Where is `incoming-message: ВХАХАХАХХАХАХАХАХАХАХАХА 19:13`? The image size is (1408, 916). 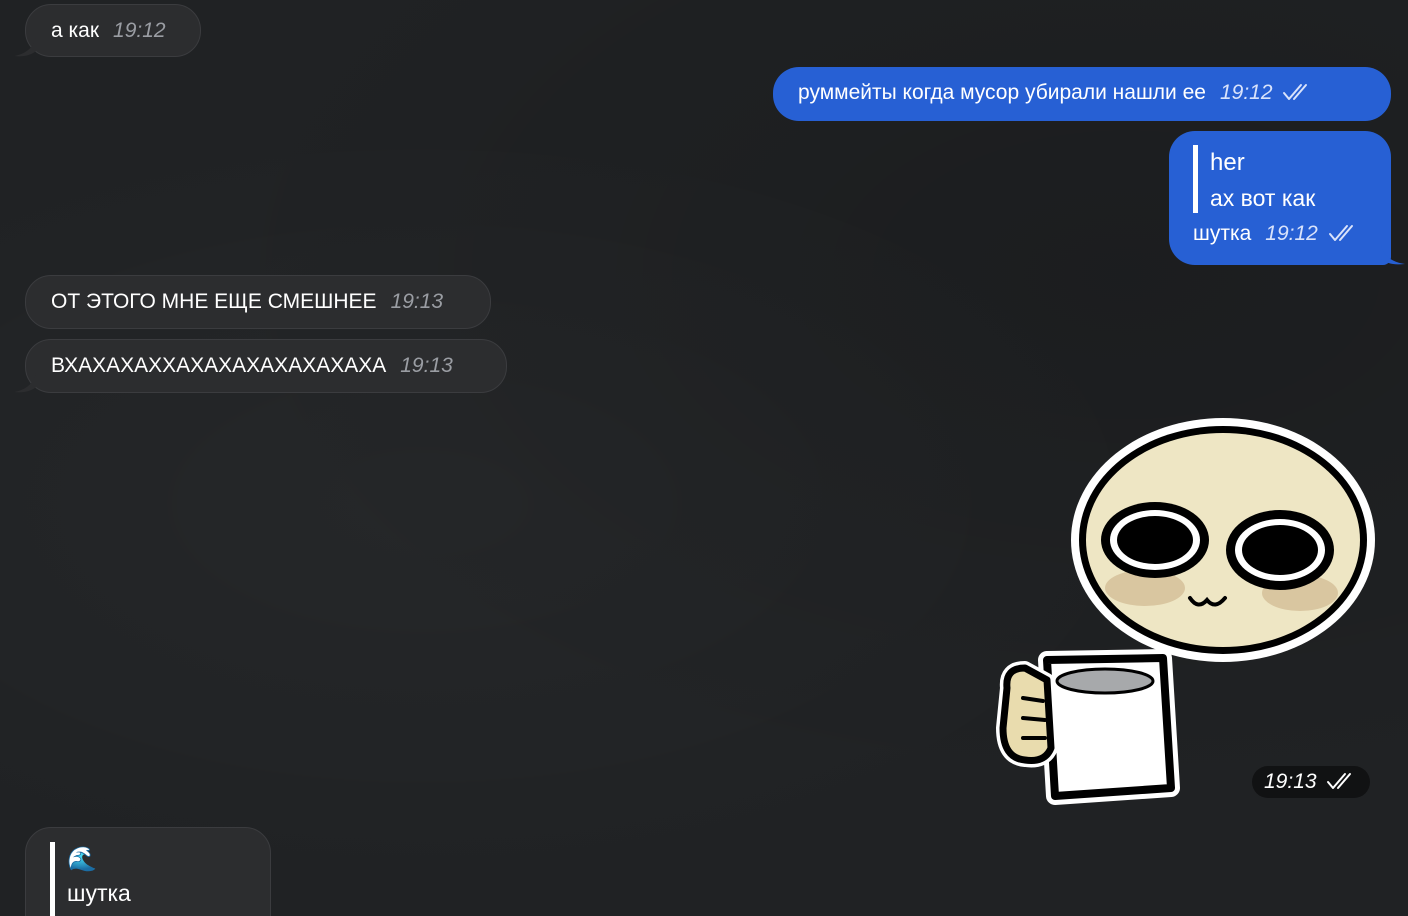 incoming-message: ВХАХАХАХХАХАХАХАХАХАХАХА 19:13 is located at coordinates (260, 366).